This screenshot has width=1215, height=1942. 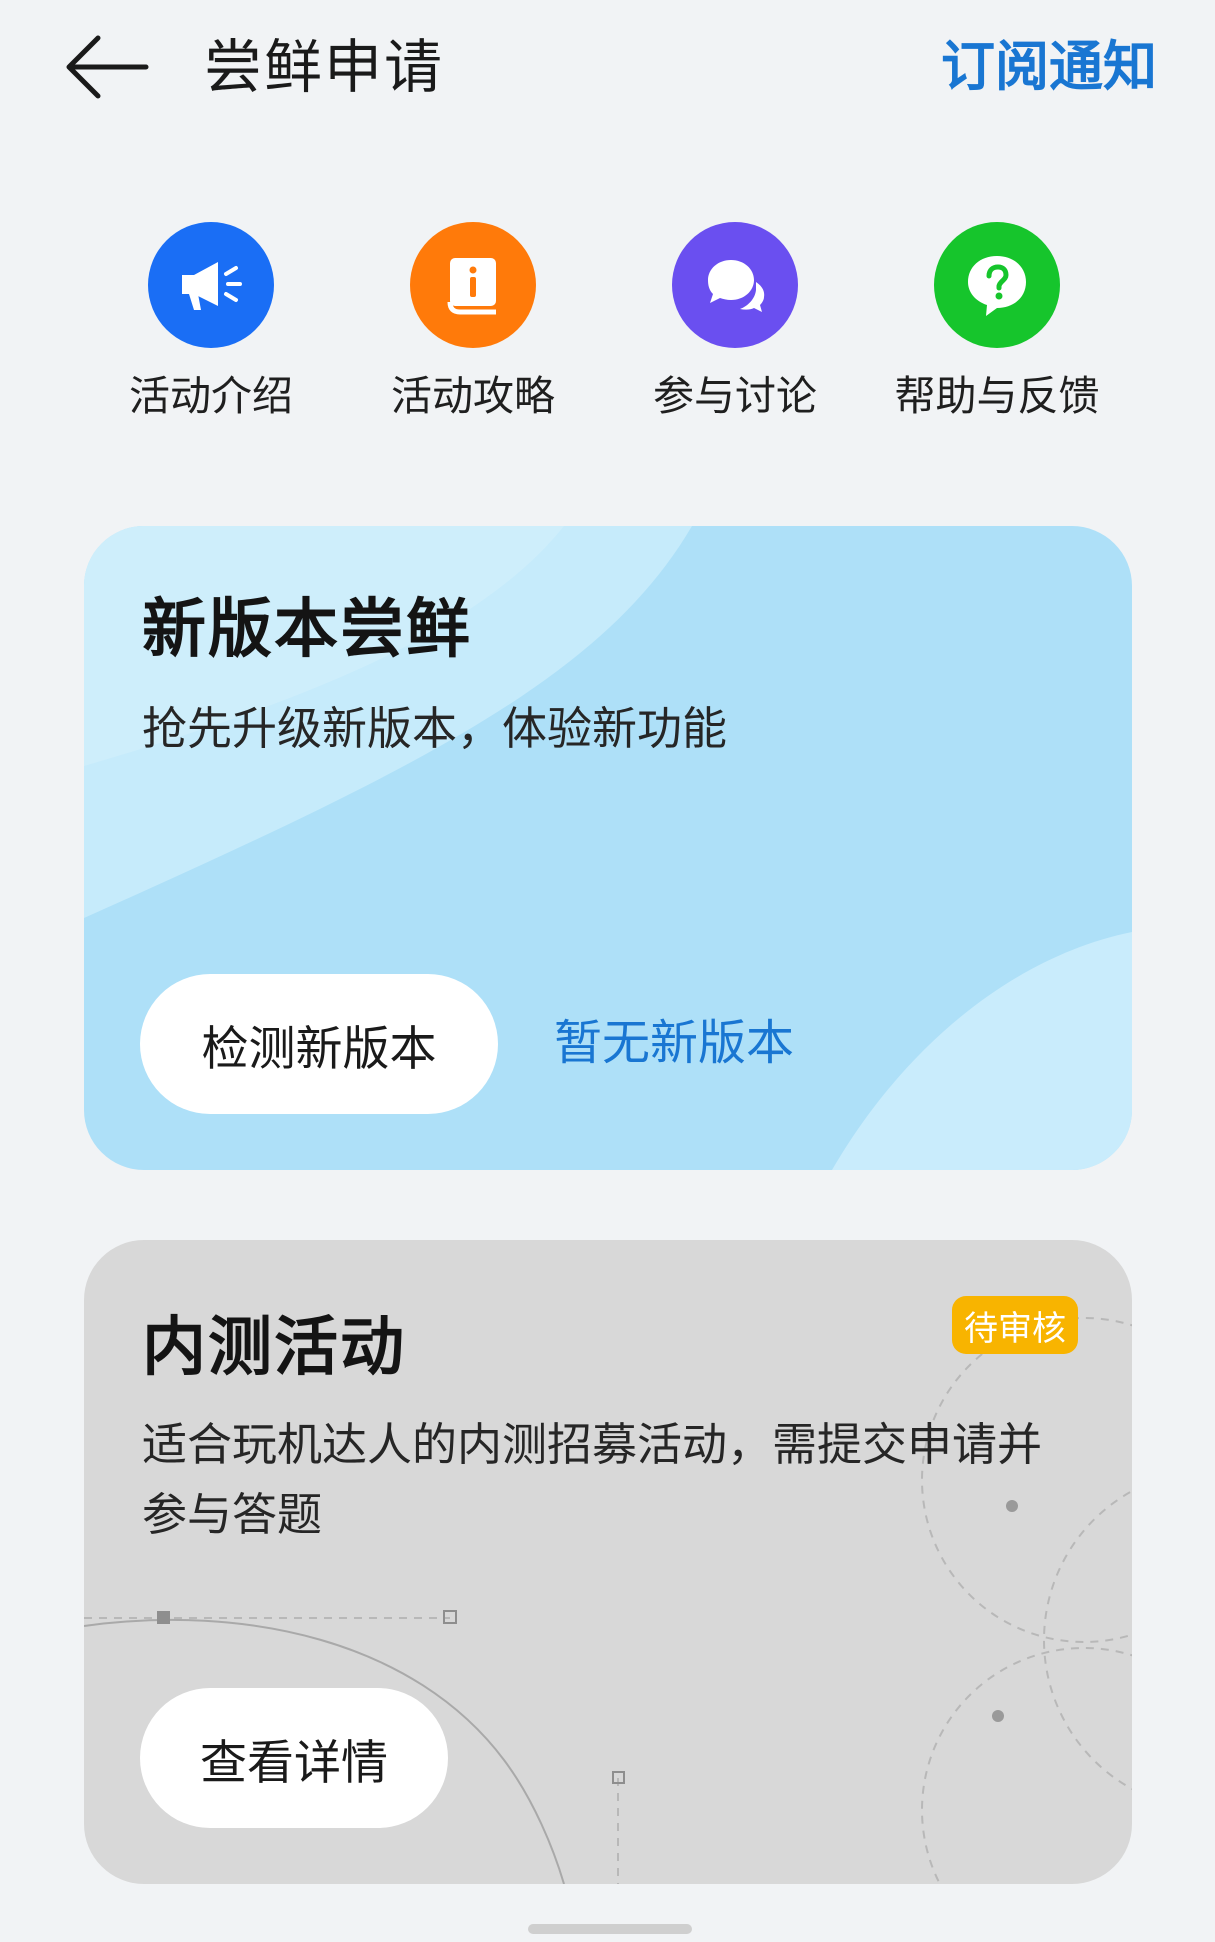 What do you see at coordinates (735, 285) in the screenshot?
I see `chat-bubbles-icon` at bounding box center [735, 285].